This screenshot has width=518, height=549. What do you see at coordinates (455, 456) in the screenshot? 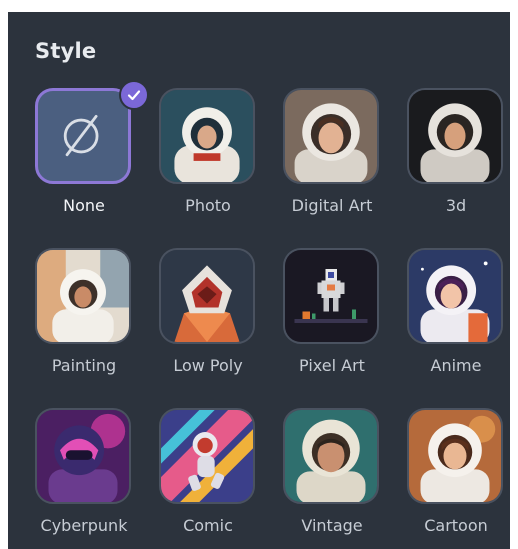
I see `astronaut-cartoon-thumbnail` at bounding box center [455, 456].